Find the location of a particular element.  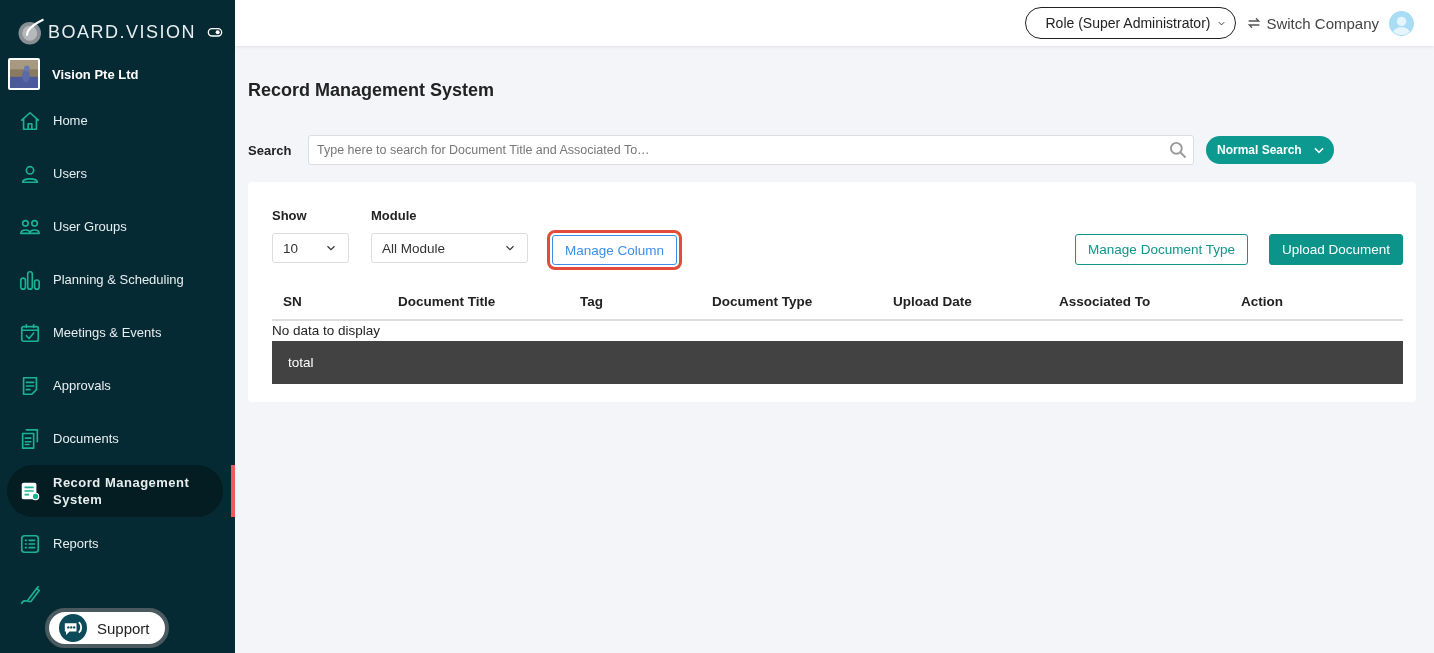

calendar-icon is located at coordinates (30, 332).